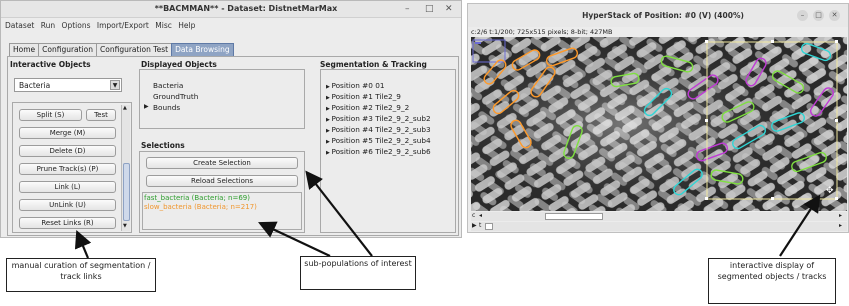 The image size is (849, 306). What do you see at coordinates (358, 273) in the screenshot?
I see `annotation-subpopulations: sub-populations of interest` at bounding box center [358, 273].